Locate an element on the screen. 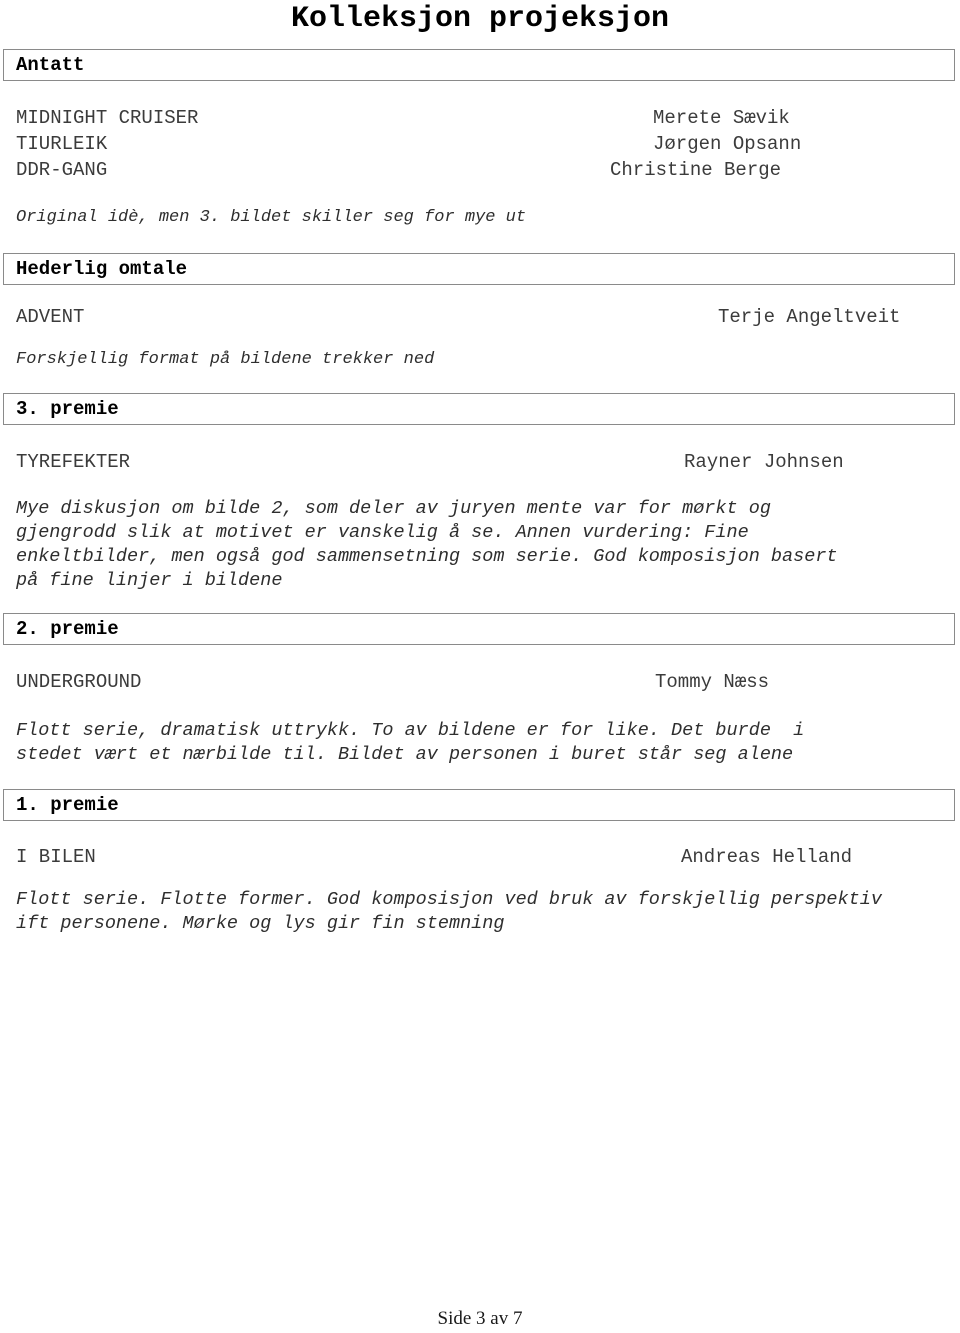  entry-row: TIURLEIK Jørgen Opsann is located at coordinates (480, 144).